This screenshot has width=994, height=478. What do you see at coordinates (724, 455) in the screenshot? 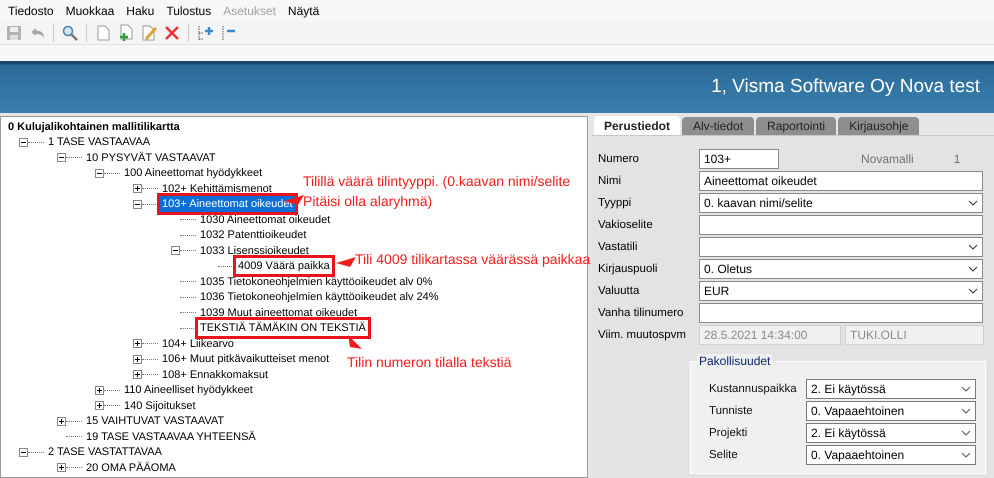
I see `field-label: Selite` at bounding box center [724, 455].